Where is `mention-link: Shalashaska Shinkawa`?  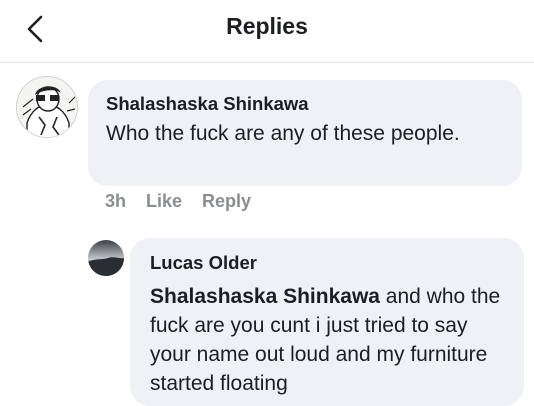
mention-link: Shalashaska Shinkawa is located at coordinates (265, 296).